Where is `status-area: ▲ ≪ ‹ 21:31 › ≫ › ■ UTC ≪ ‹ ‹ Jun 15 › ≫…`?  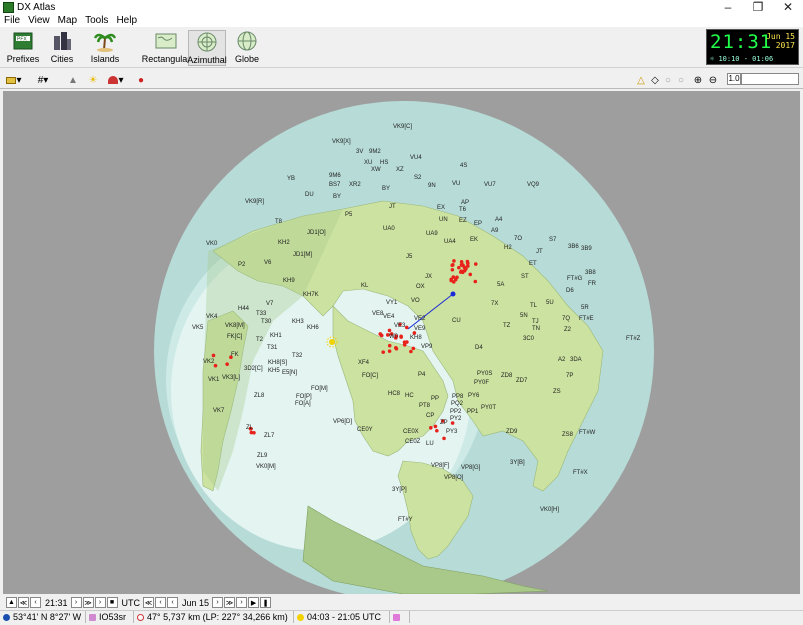 status-area: ▲ ≪ ‹ 21:31 › ≫ › ■ UTC ≪ ‹ ‹ Jun 15 › ≫… is located at coordinates (401, 610).